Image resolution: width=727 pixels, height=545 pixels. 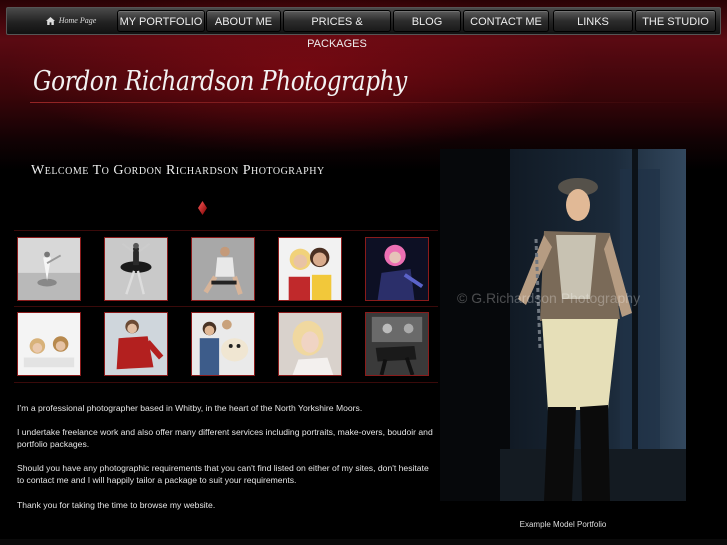 What do you see at coordinates (549, 298) in the screenshot?
I see `photo-watermark: © G.Richardson Photography` at bounding box center [549, 298].